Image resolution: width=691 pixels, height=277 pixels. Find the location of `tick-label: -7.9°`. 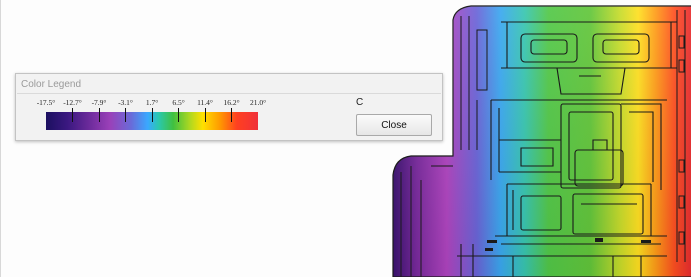

tick-label: -7.9° is located at coordinates (99, 102).